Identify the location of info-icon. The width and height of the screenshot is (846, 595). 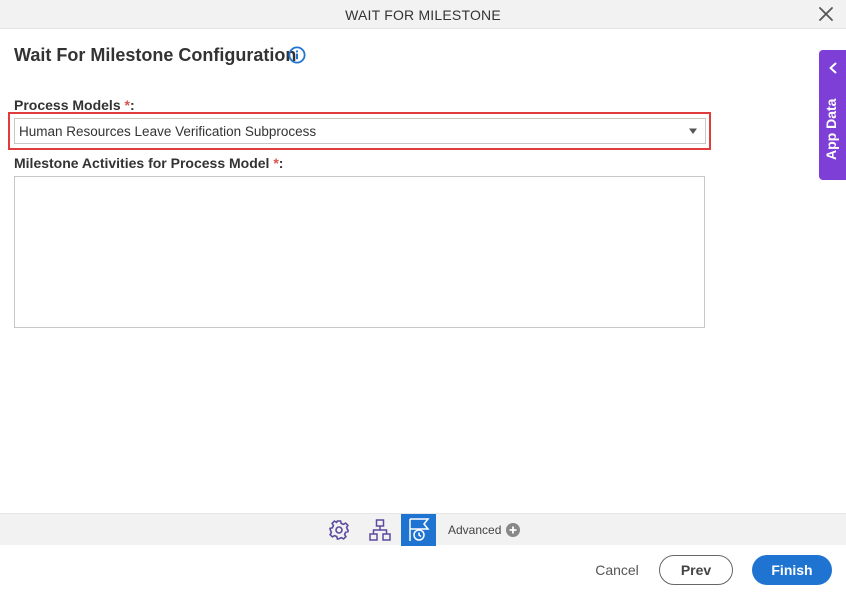
(297, 55).